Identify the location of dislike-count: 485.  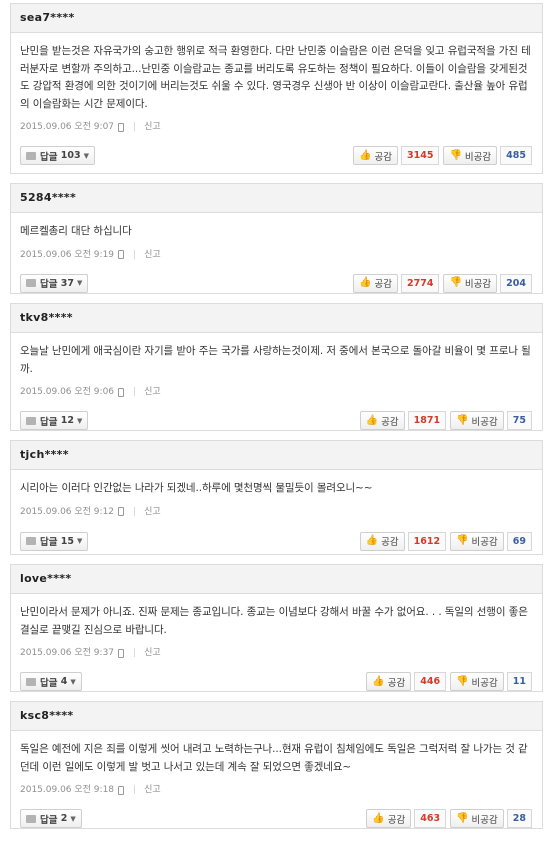
(516, 156).